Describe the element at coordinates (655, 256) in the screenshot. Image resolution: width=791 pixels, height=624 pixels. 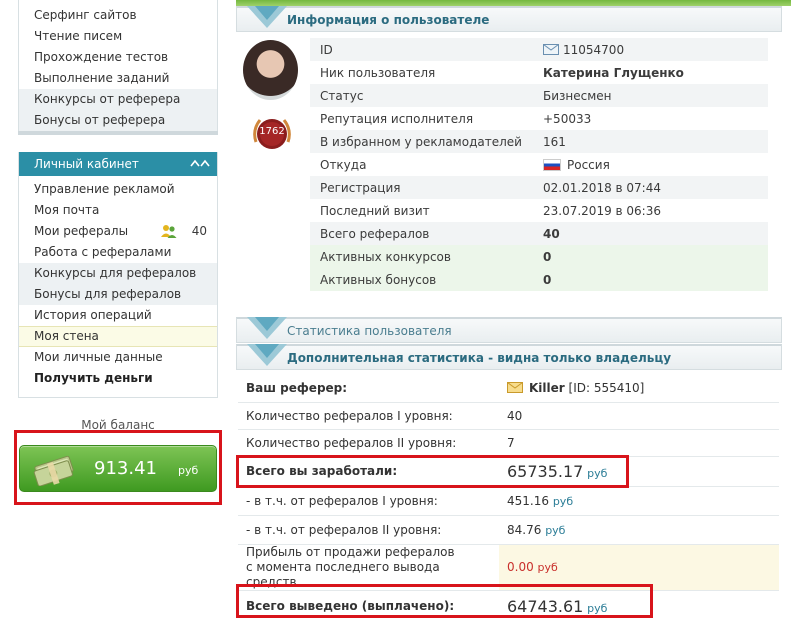
I see `info-value-active-contests: 0` at that location.